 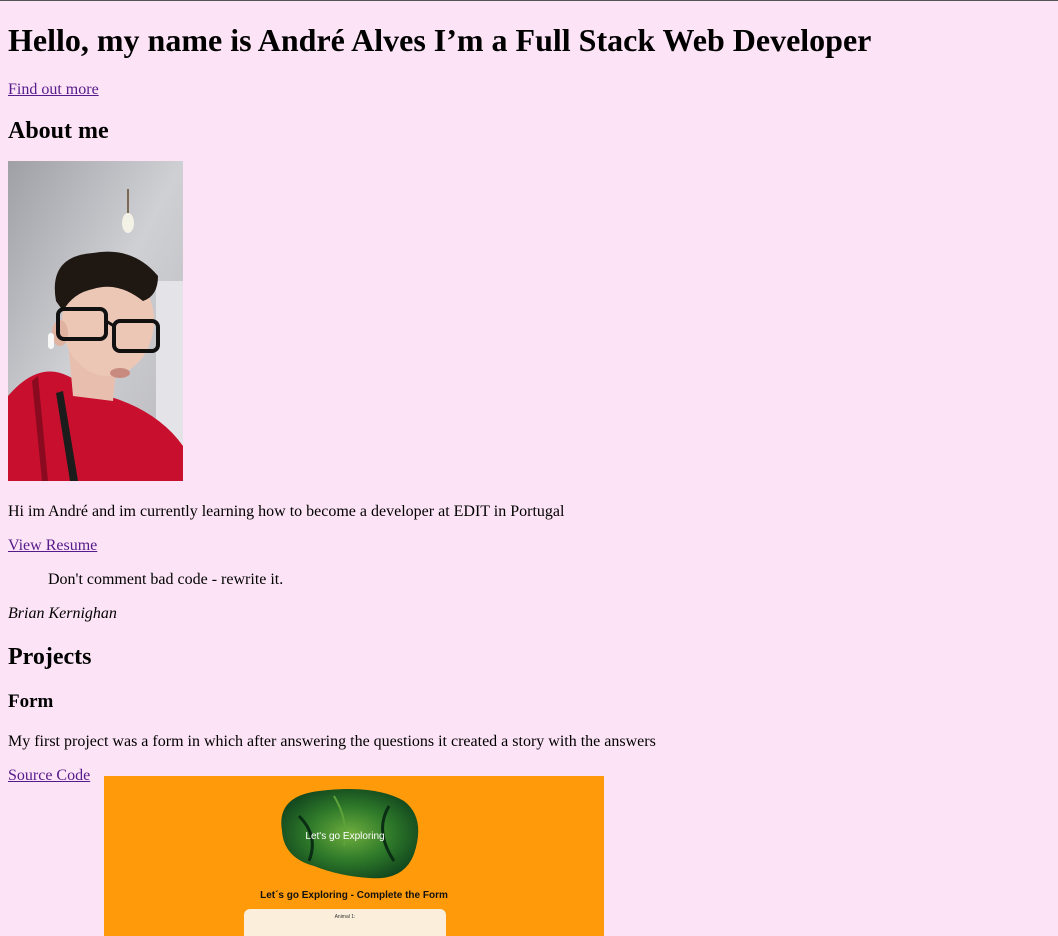 What do you see at coordinates (49, 776) in the screenshot?
I see `source-code-link: Source Code` at bounding box center [49, 776].